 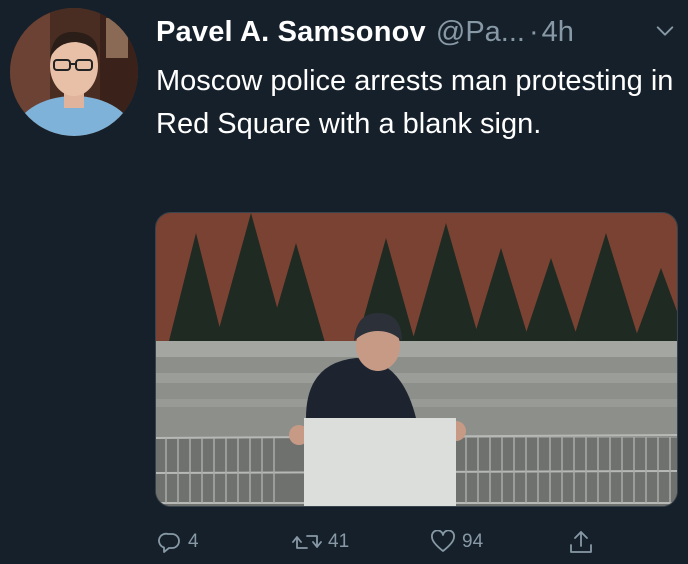 I want to click on tweet-header: Pavel A. Samsonov @Pa... · 4h, so click(x=417, y=32).